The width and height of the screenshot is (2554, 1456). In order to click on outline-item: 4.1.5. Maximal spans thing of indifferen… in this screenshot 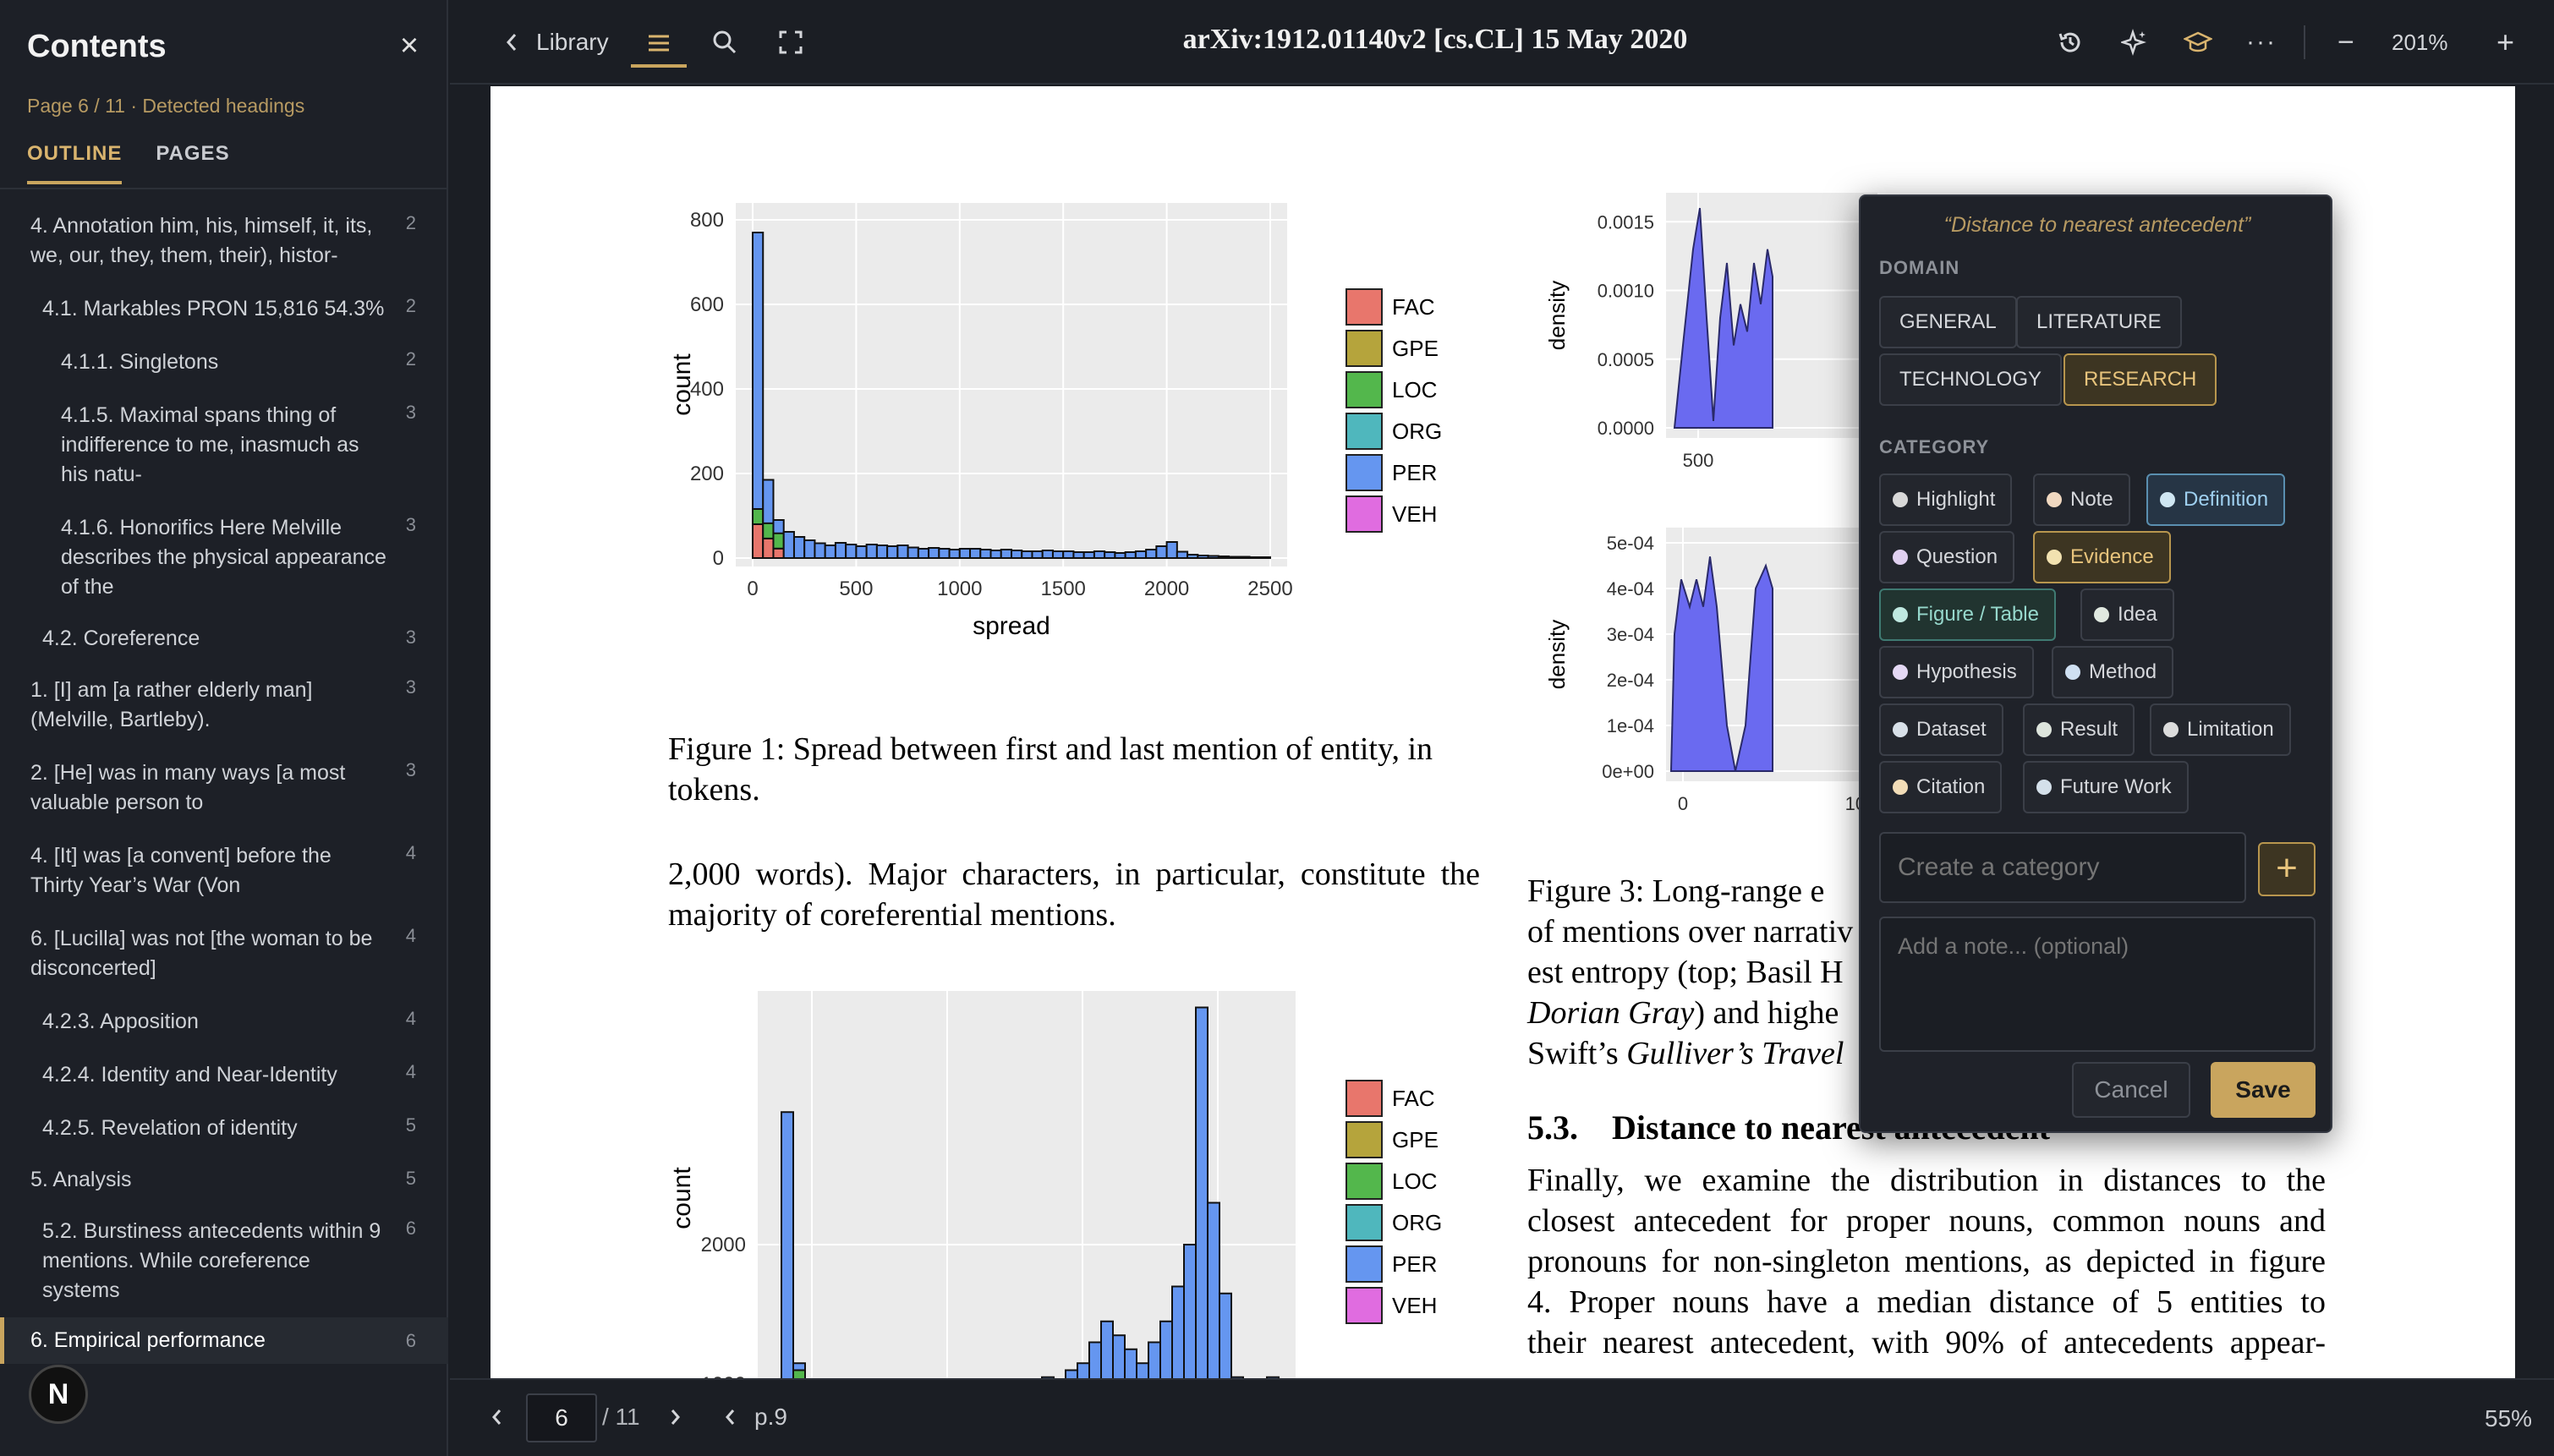, I will do `click(224, 445)`.